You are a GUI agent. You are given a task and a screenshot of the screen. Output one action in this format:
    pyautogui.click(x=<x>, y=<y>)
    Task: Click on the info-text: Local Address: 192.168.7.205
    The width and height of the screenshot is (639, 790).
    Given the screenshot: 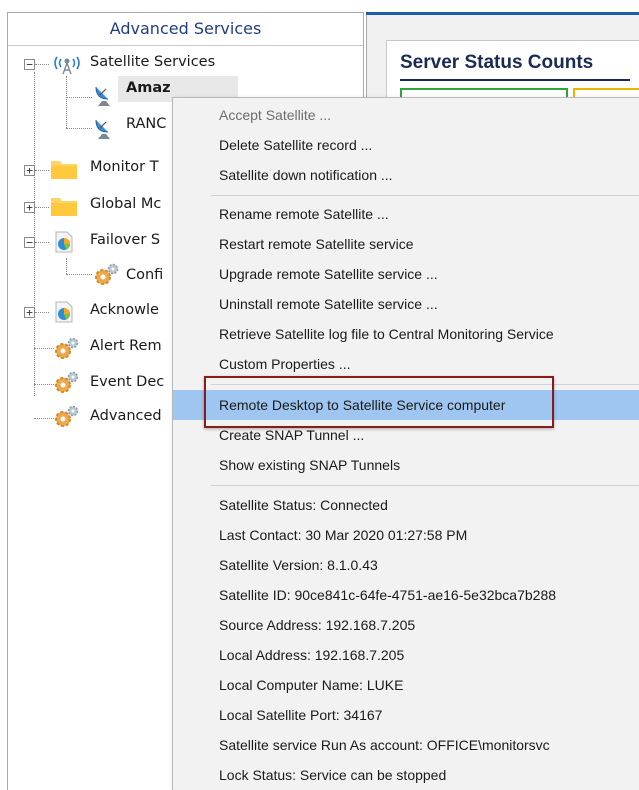 What is the action you would take?
    pyautogui.click(x=312, y=655)
    